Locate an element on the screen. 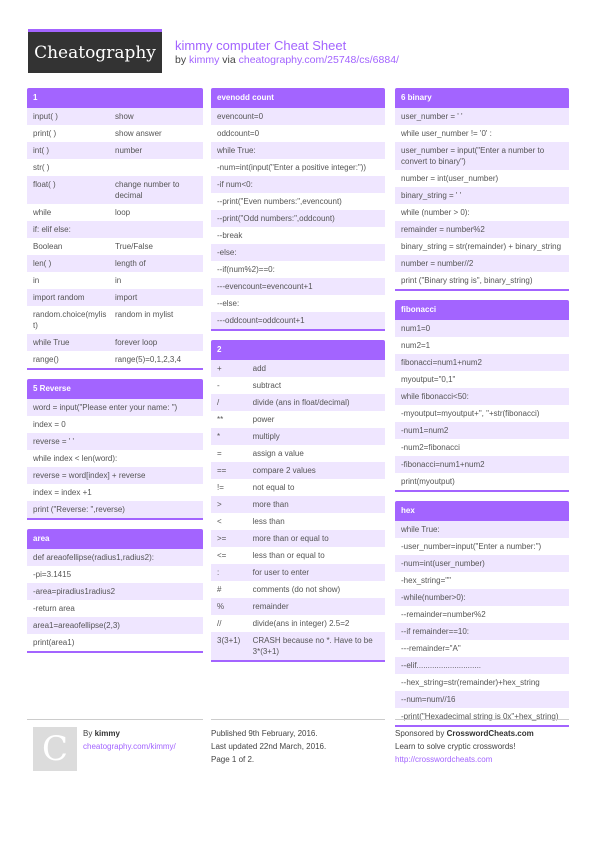 The width and height of the screenshot is (600, 849). table-row: index = 0 is located at coordinates (115, 424).